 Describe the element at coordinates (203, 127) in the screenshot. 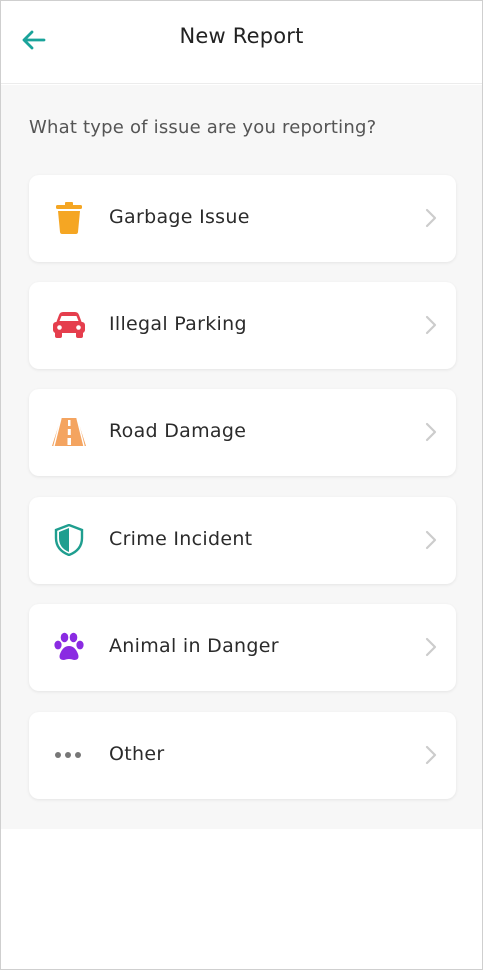

I see `question-text: What type of issue are you reporting?` at that location.